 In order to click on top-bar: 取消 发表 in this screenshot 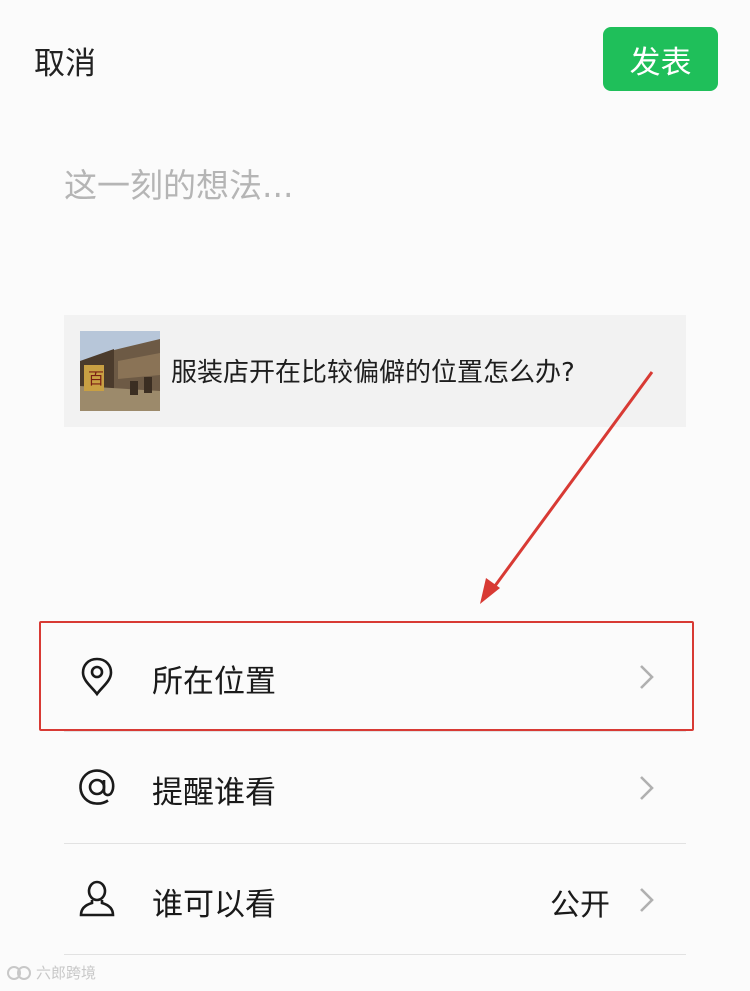, I will do `click(375, 60)`.